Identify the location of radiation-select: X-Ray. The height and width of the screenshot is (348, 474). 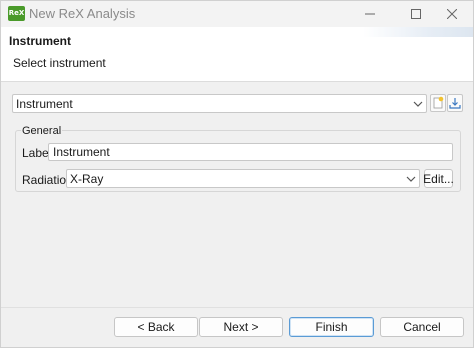
(243, 178).